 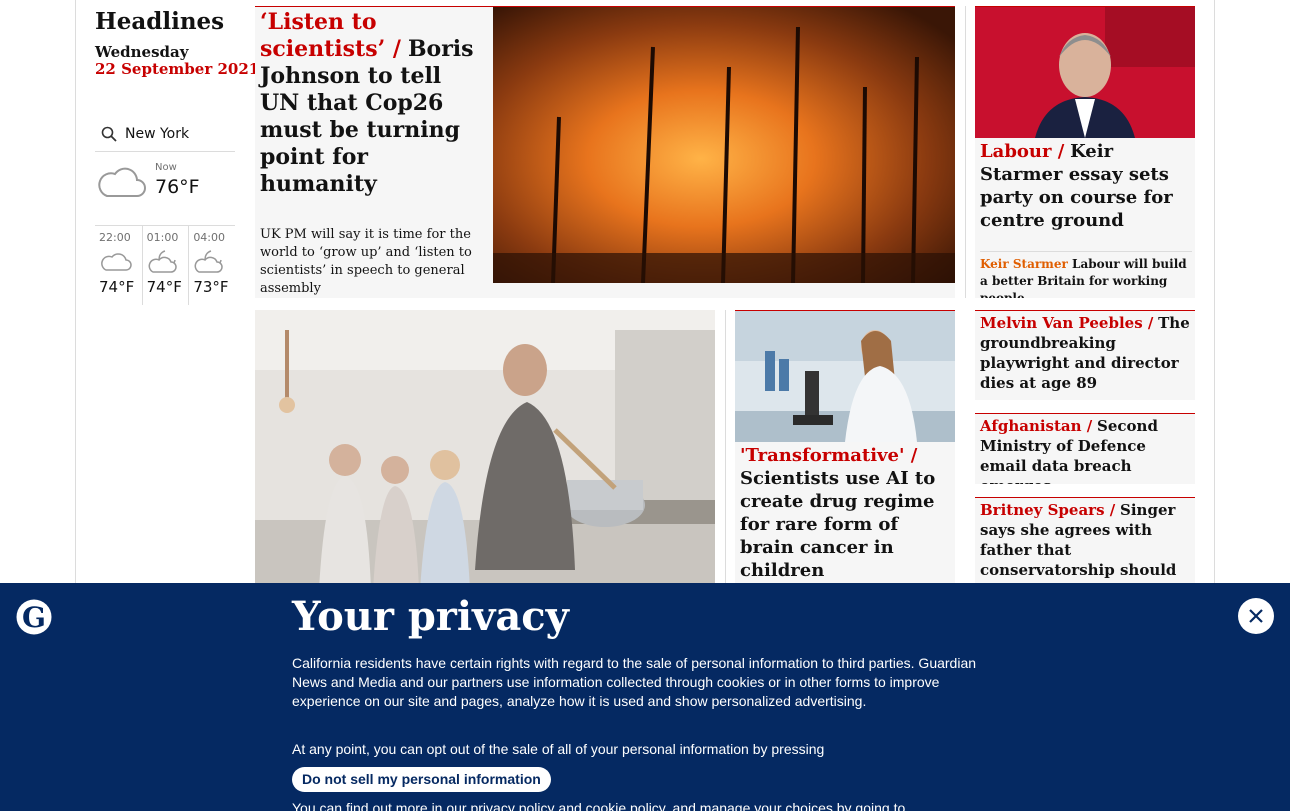 I want to click on do-not-sell-button: Do not sell my personal information, so click(x=421, y=779).